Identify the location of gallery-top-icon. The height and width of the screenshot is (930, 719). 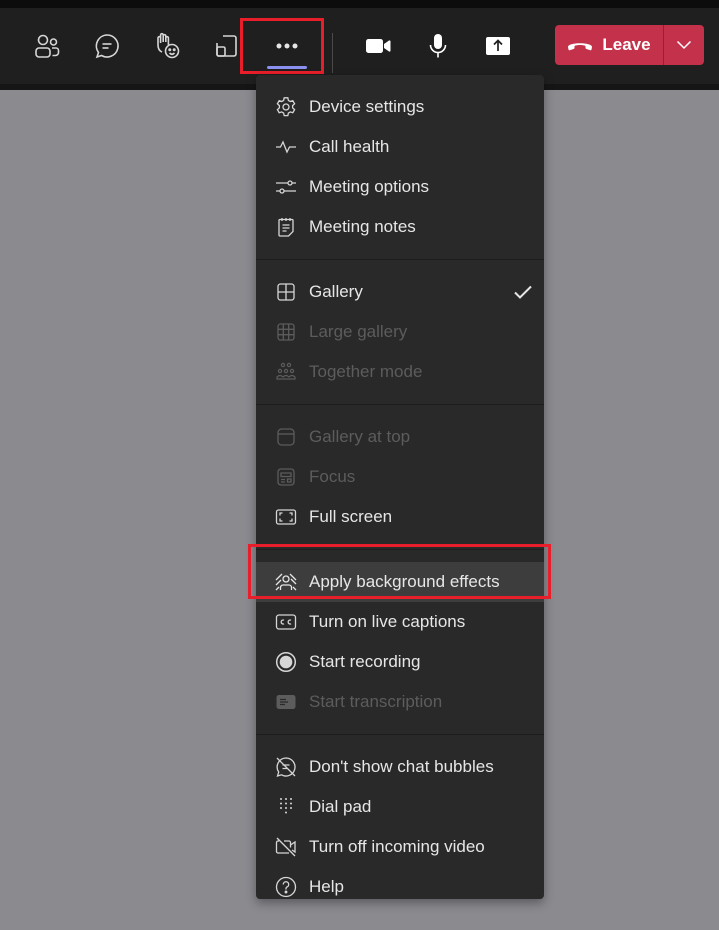
(286, 437).